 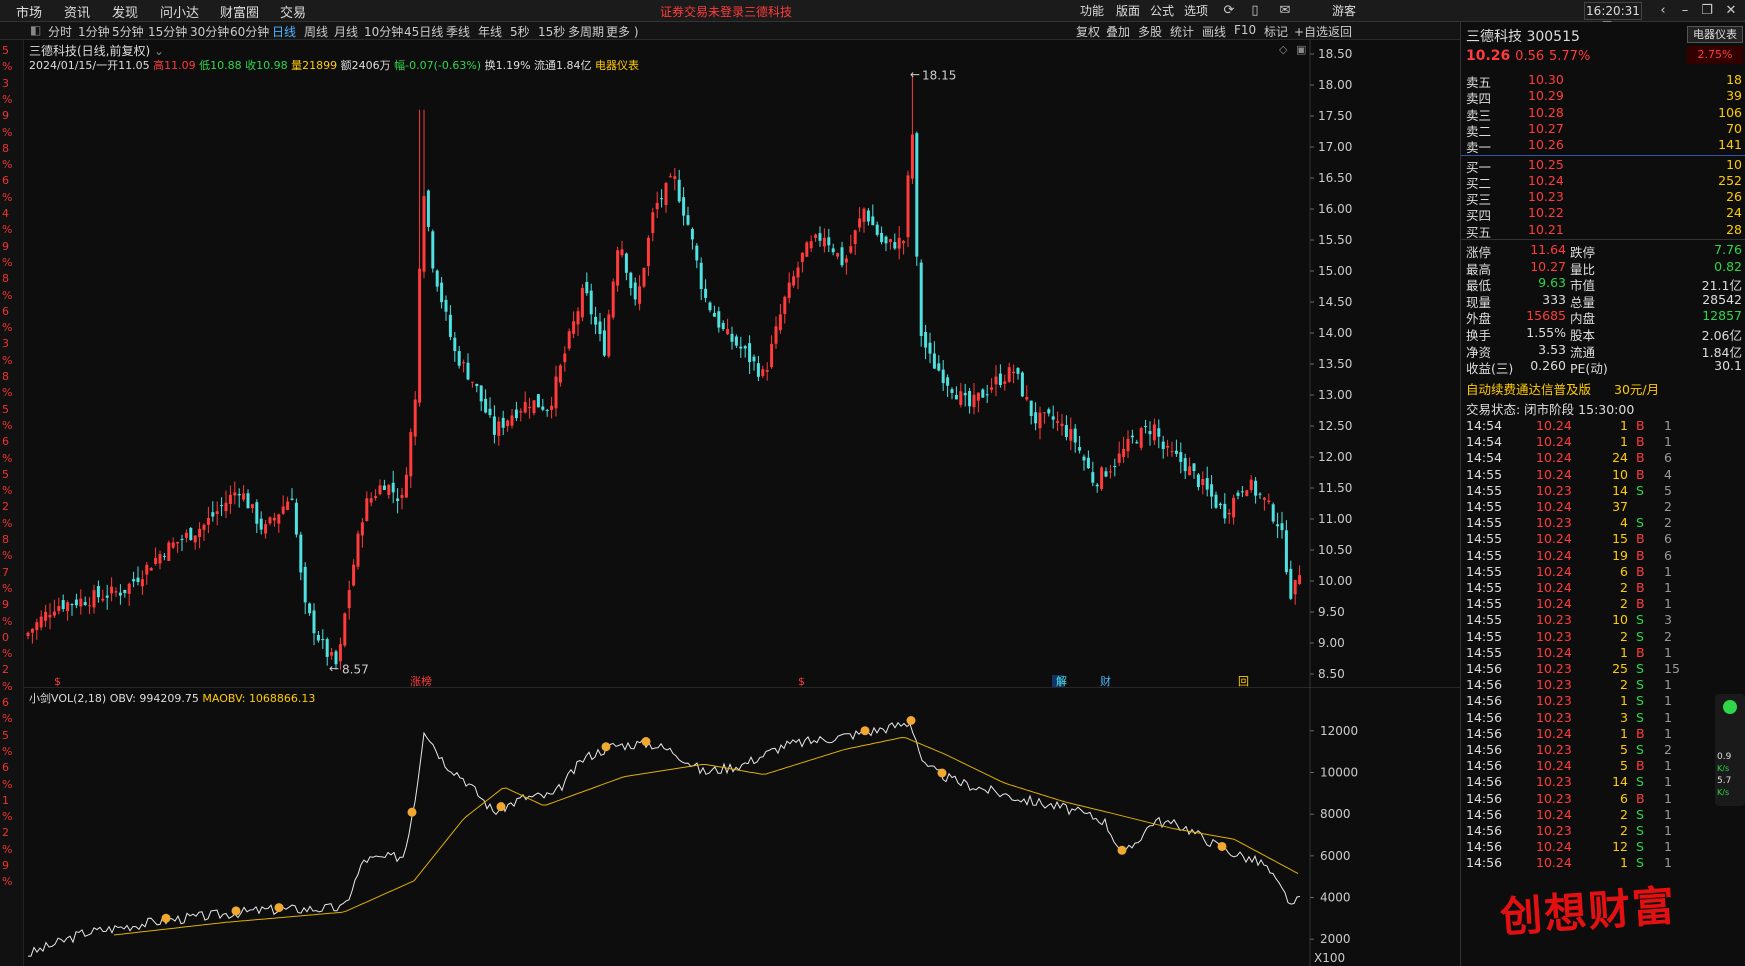 I want to click on tick-row: 14:56 10.24 2 S 1, so click(x=1605, y=815).